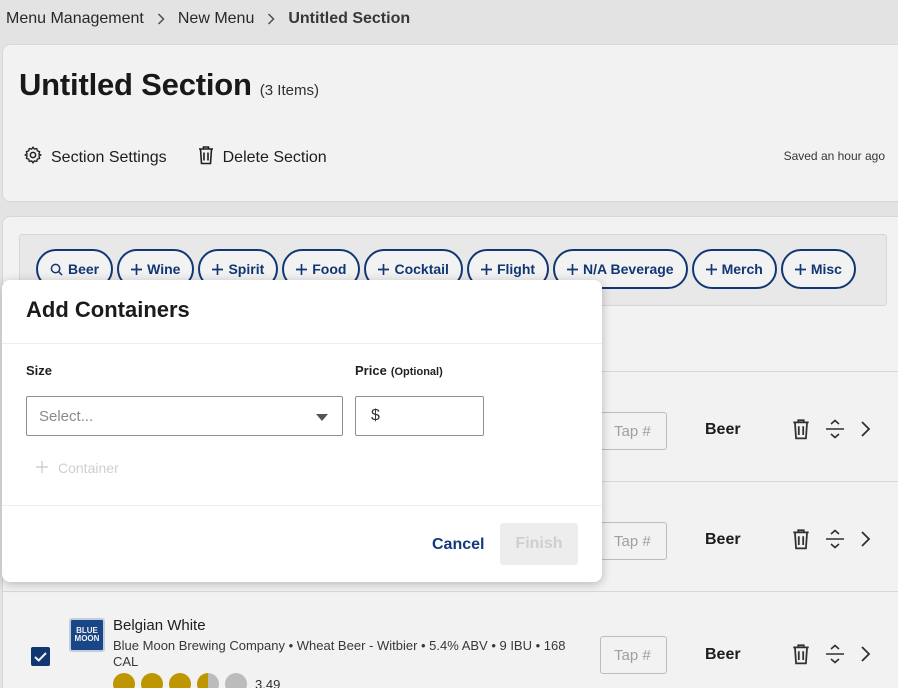 The width and height of the screenshot is (898, 688). Describe the element at coordinates (375, 415) in the screenshot. I see `currency-symbol: $` at that location.